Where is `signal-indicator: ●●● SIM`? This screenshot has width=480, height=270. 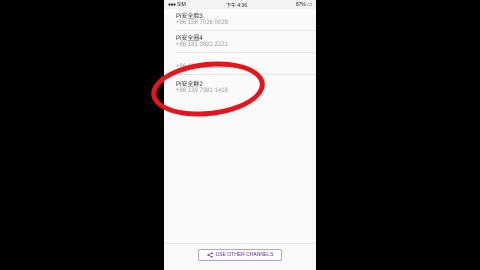
signal-indicator: ●●● SIM is located at coordinates (177, 5).